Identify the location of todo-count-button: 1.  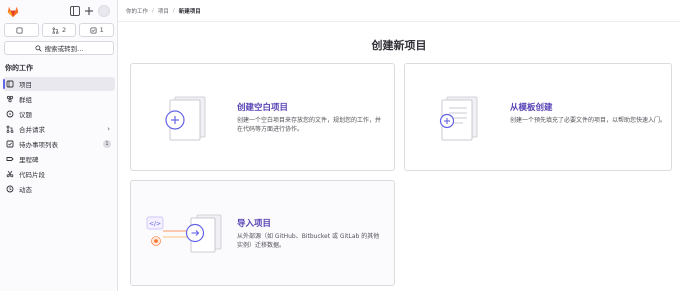
(97, 30).